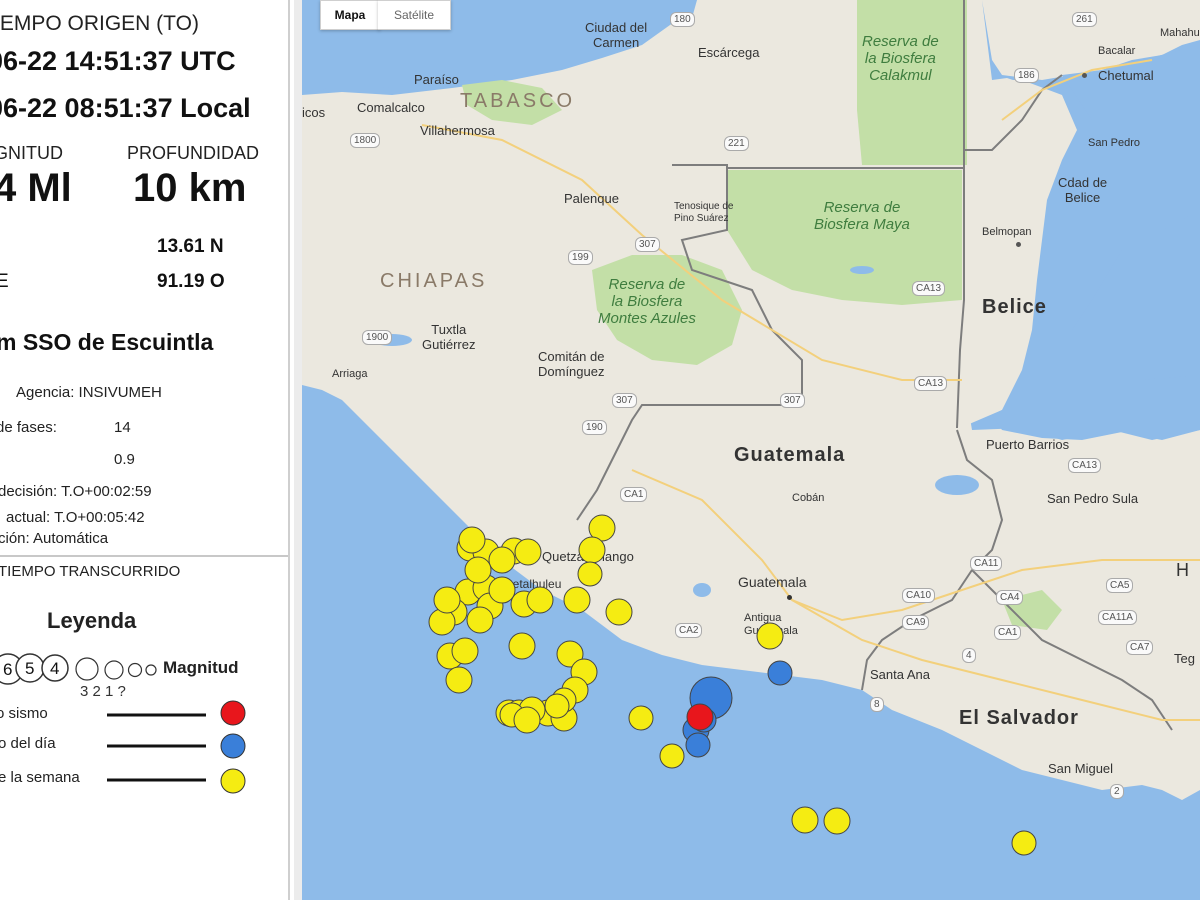  I want to click on magnitude-label: GNITUD, so click(31, 153).